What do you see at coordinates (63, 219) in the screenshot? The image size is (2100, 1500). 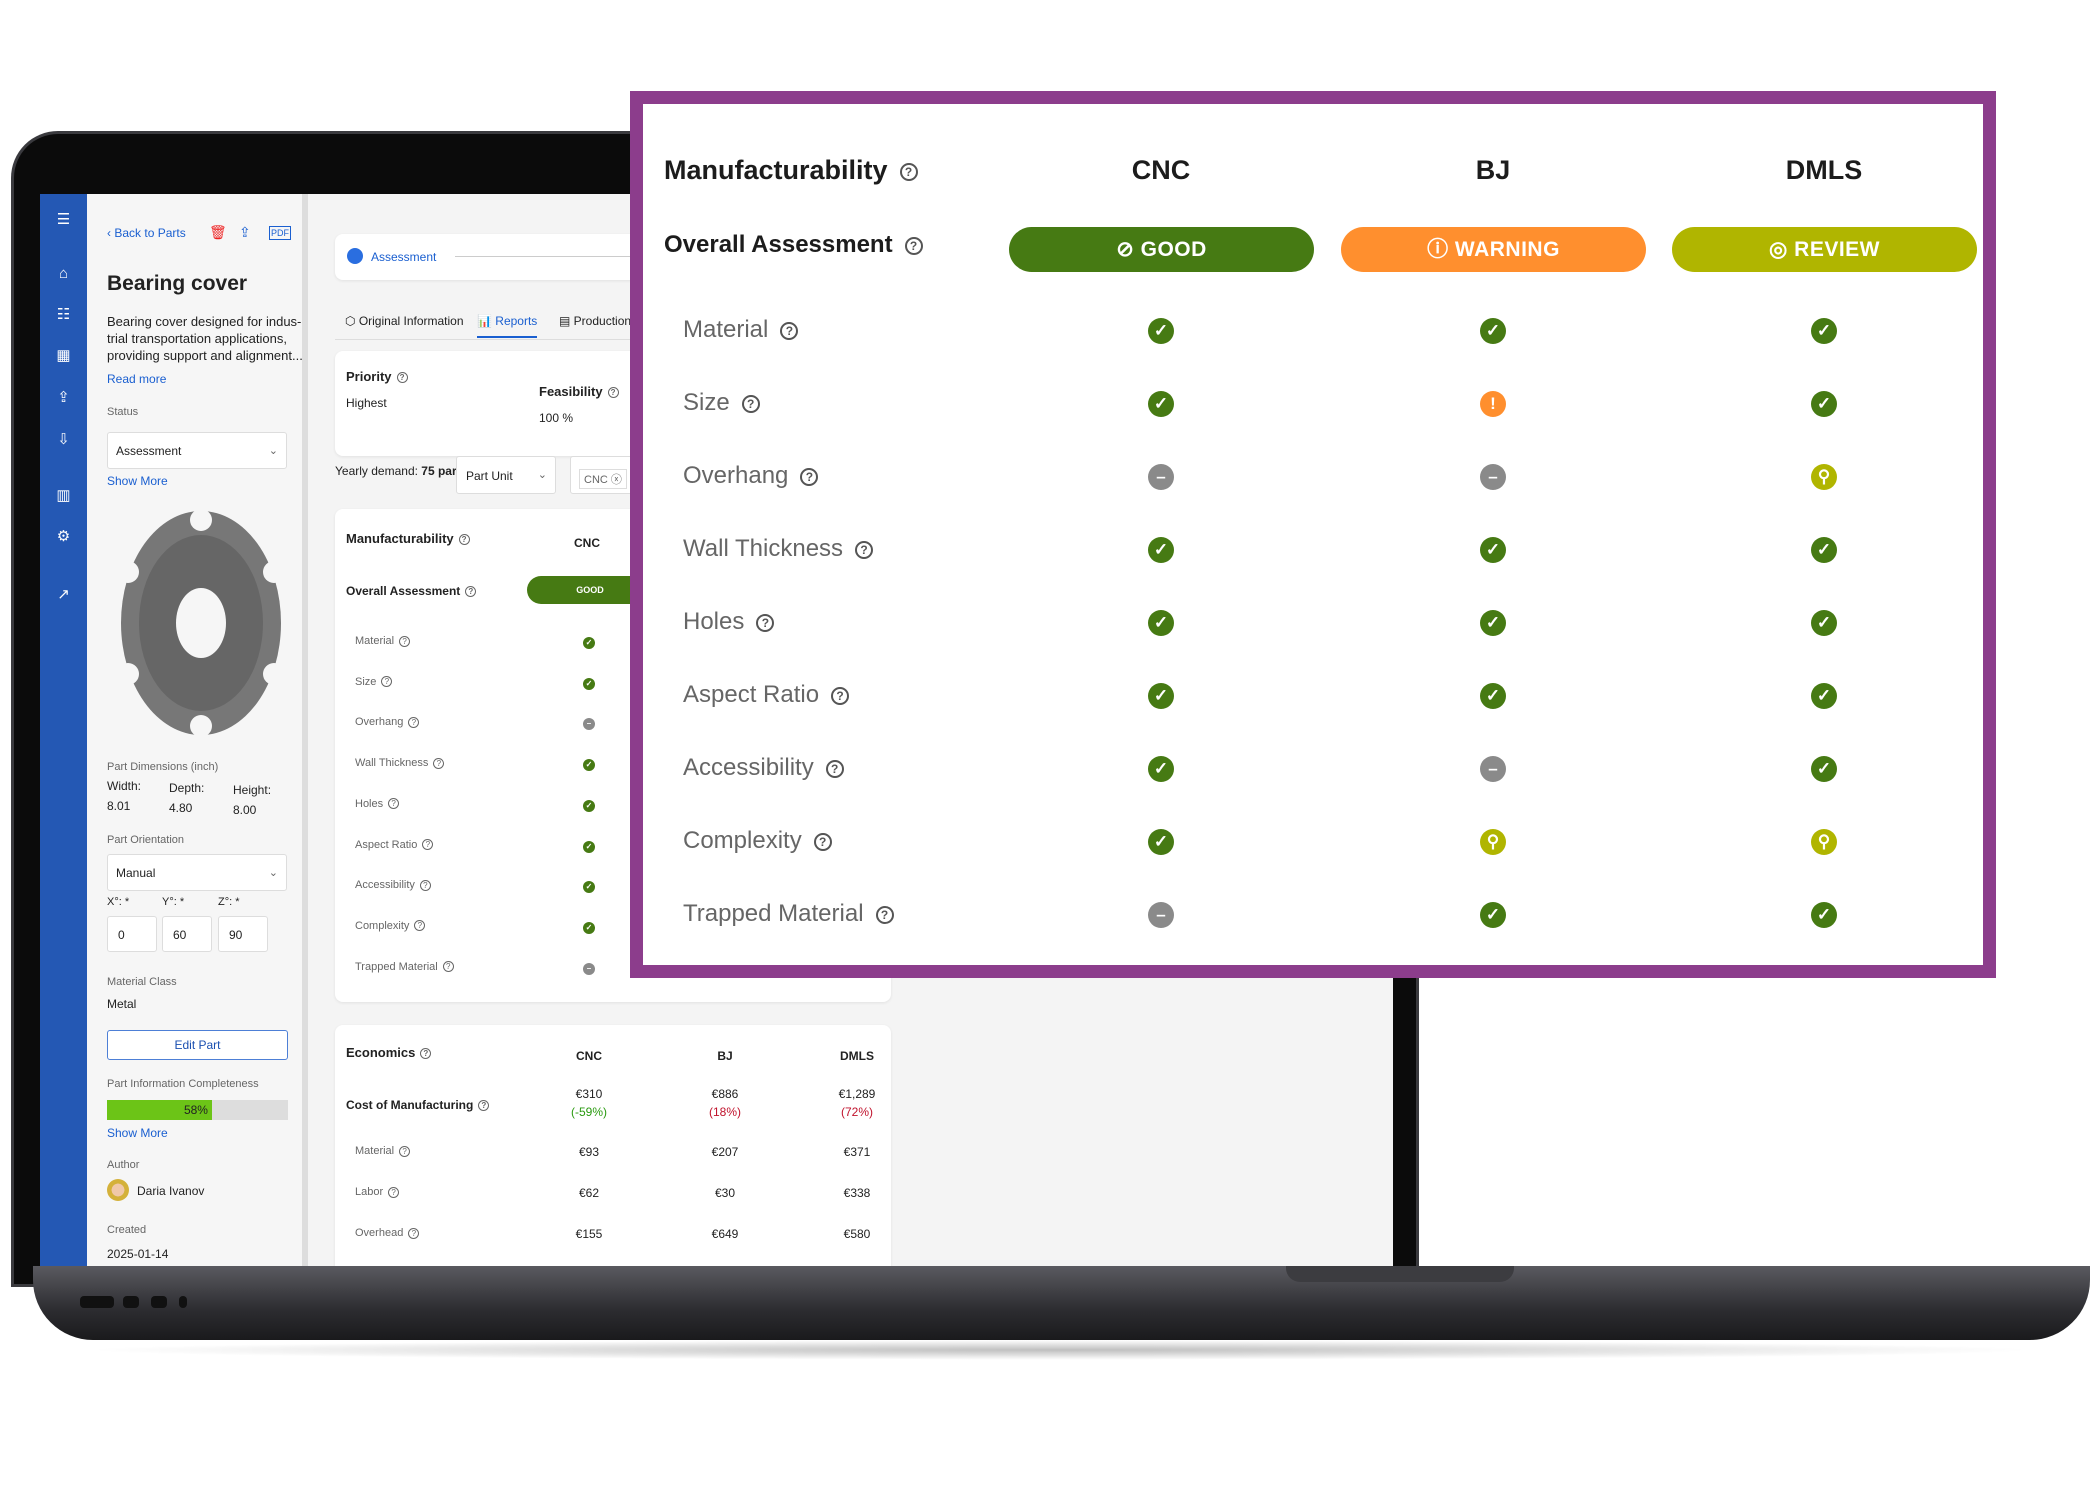 I see `menu-icon: ☰` at bounding box center [63, 219].